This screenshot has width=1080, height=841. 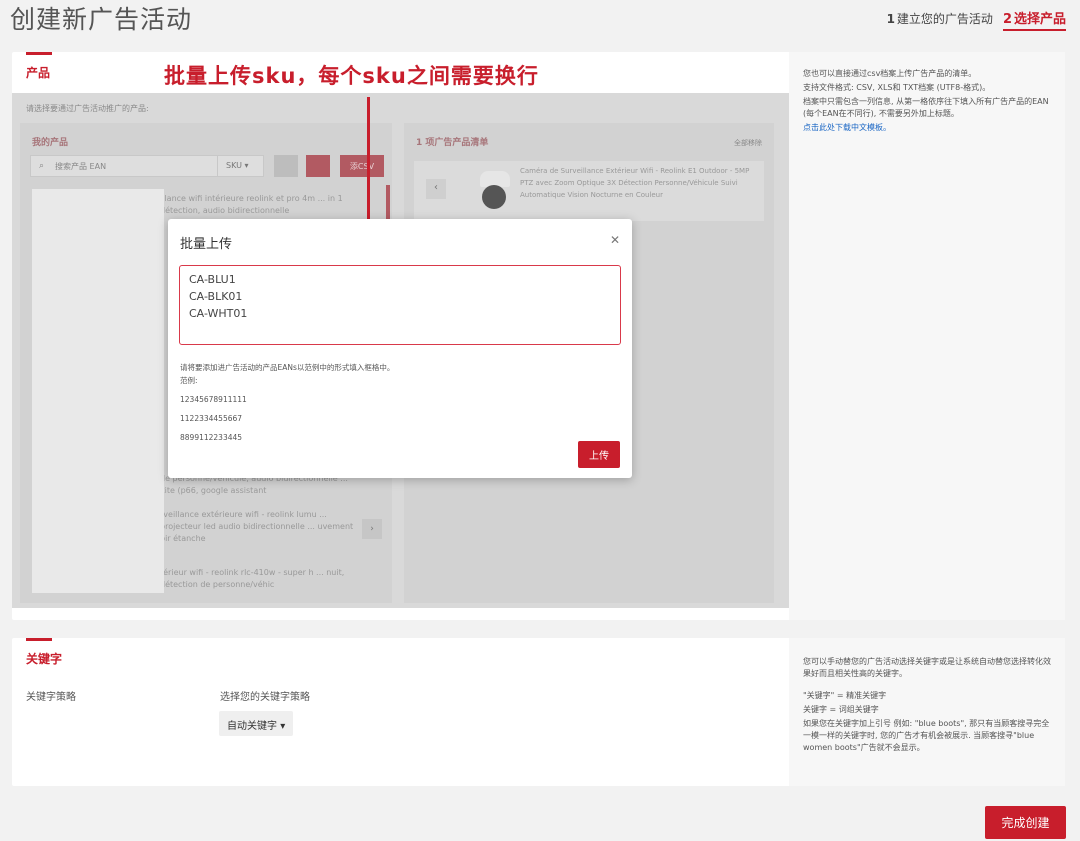 What do you see at coordinates (147, 166) in the screenshot?
I see `product-search-input: ⌕ 搜索产品 EAN SKU ▾` at bounding box center [147, 166].